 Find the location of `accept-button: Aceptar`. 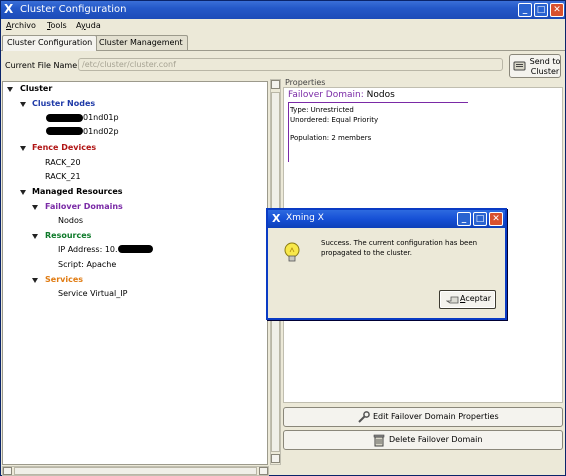

accept-button: Aceptar is located at coordinates (467, 299).